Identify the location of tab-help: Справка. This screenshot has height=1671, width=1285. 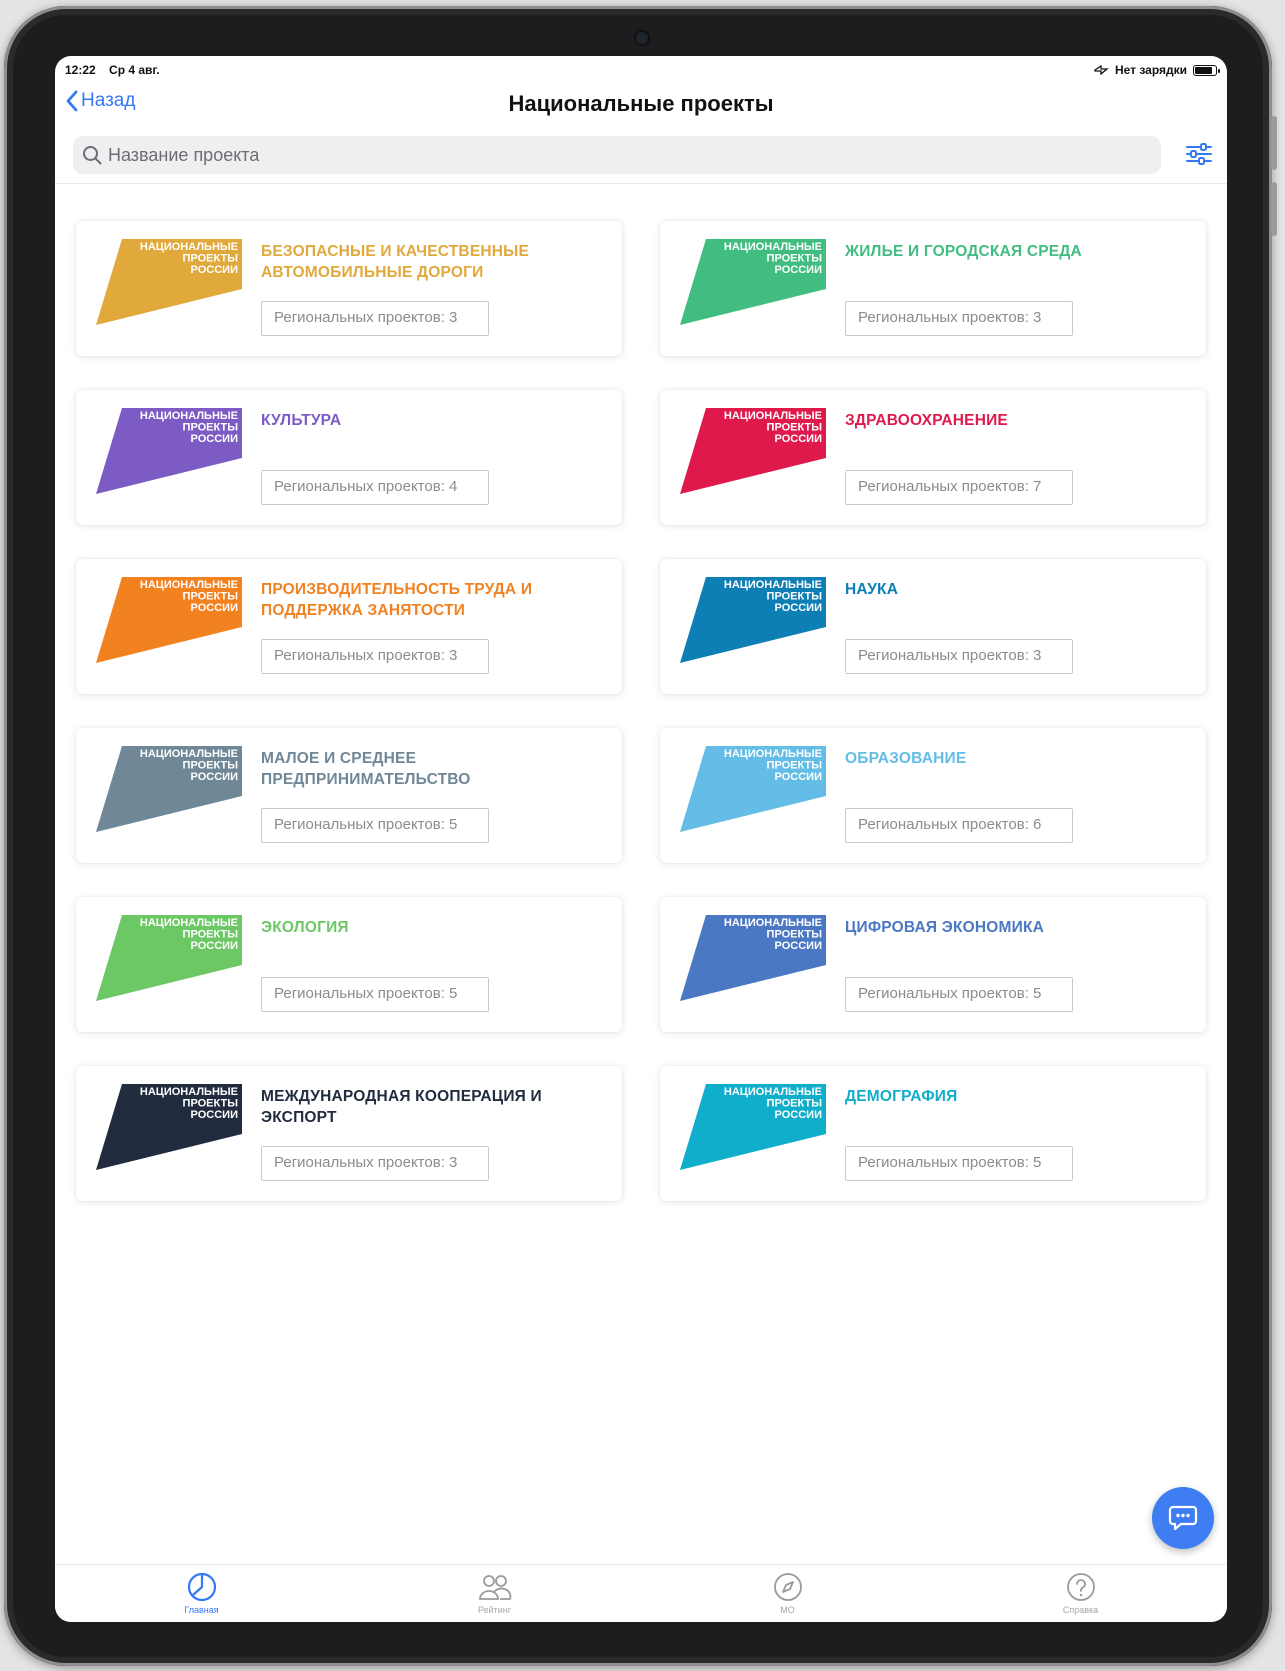
(1080, 1593).